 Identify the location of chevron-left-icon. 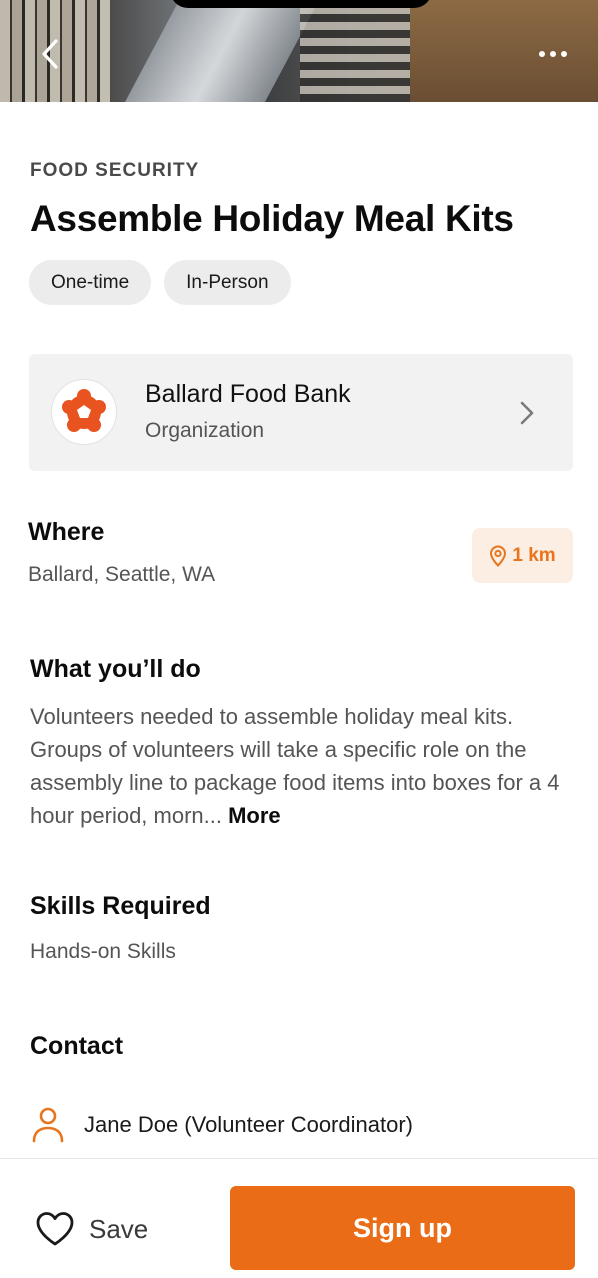
(50, 54).